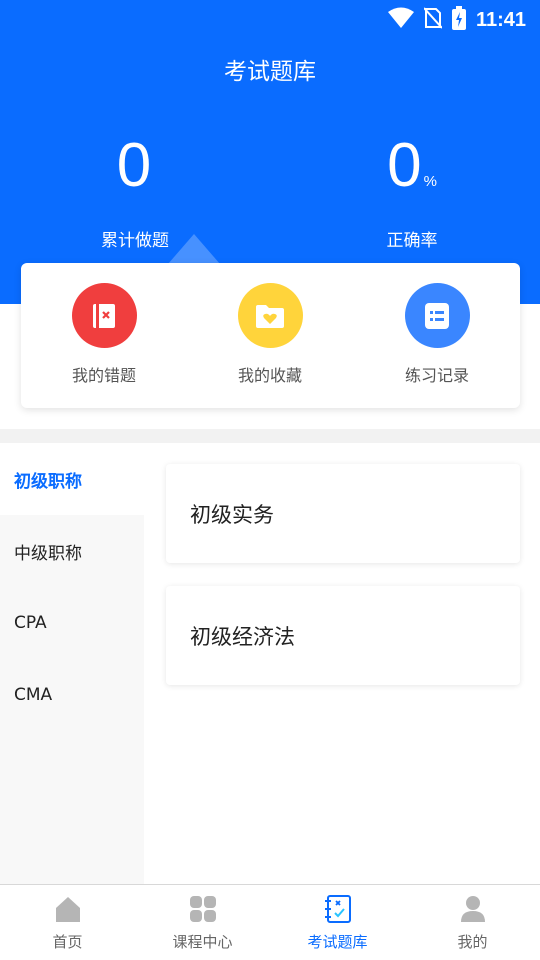 Image resolution: width=540 pixels, height=960 pixels. I want to click on tab-profile: 我的, so click(472, 922).